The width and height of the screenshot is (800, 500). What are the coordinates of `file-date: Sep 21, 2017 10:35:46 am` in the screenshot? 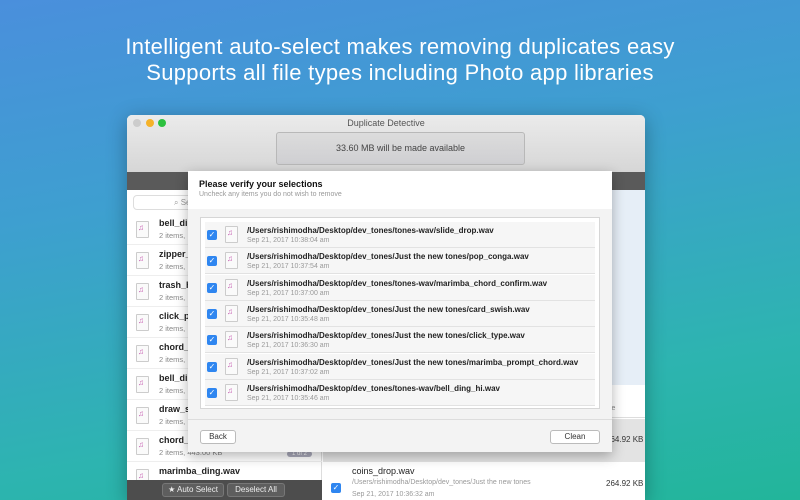 It's located at (288, 398).